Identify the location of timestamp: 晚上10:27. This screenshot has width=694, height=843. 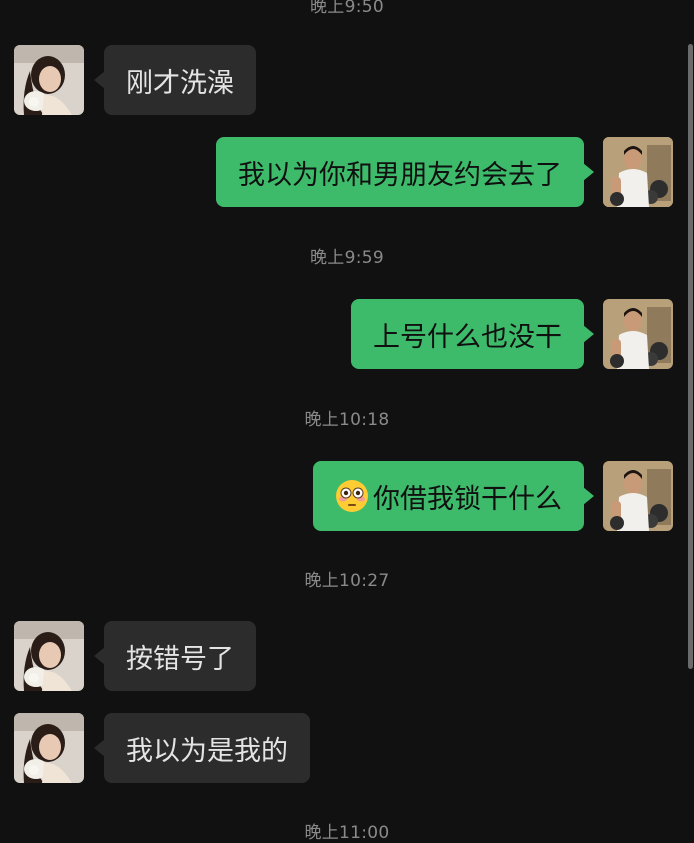
(347, 581).